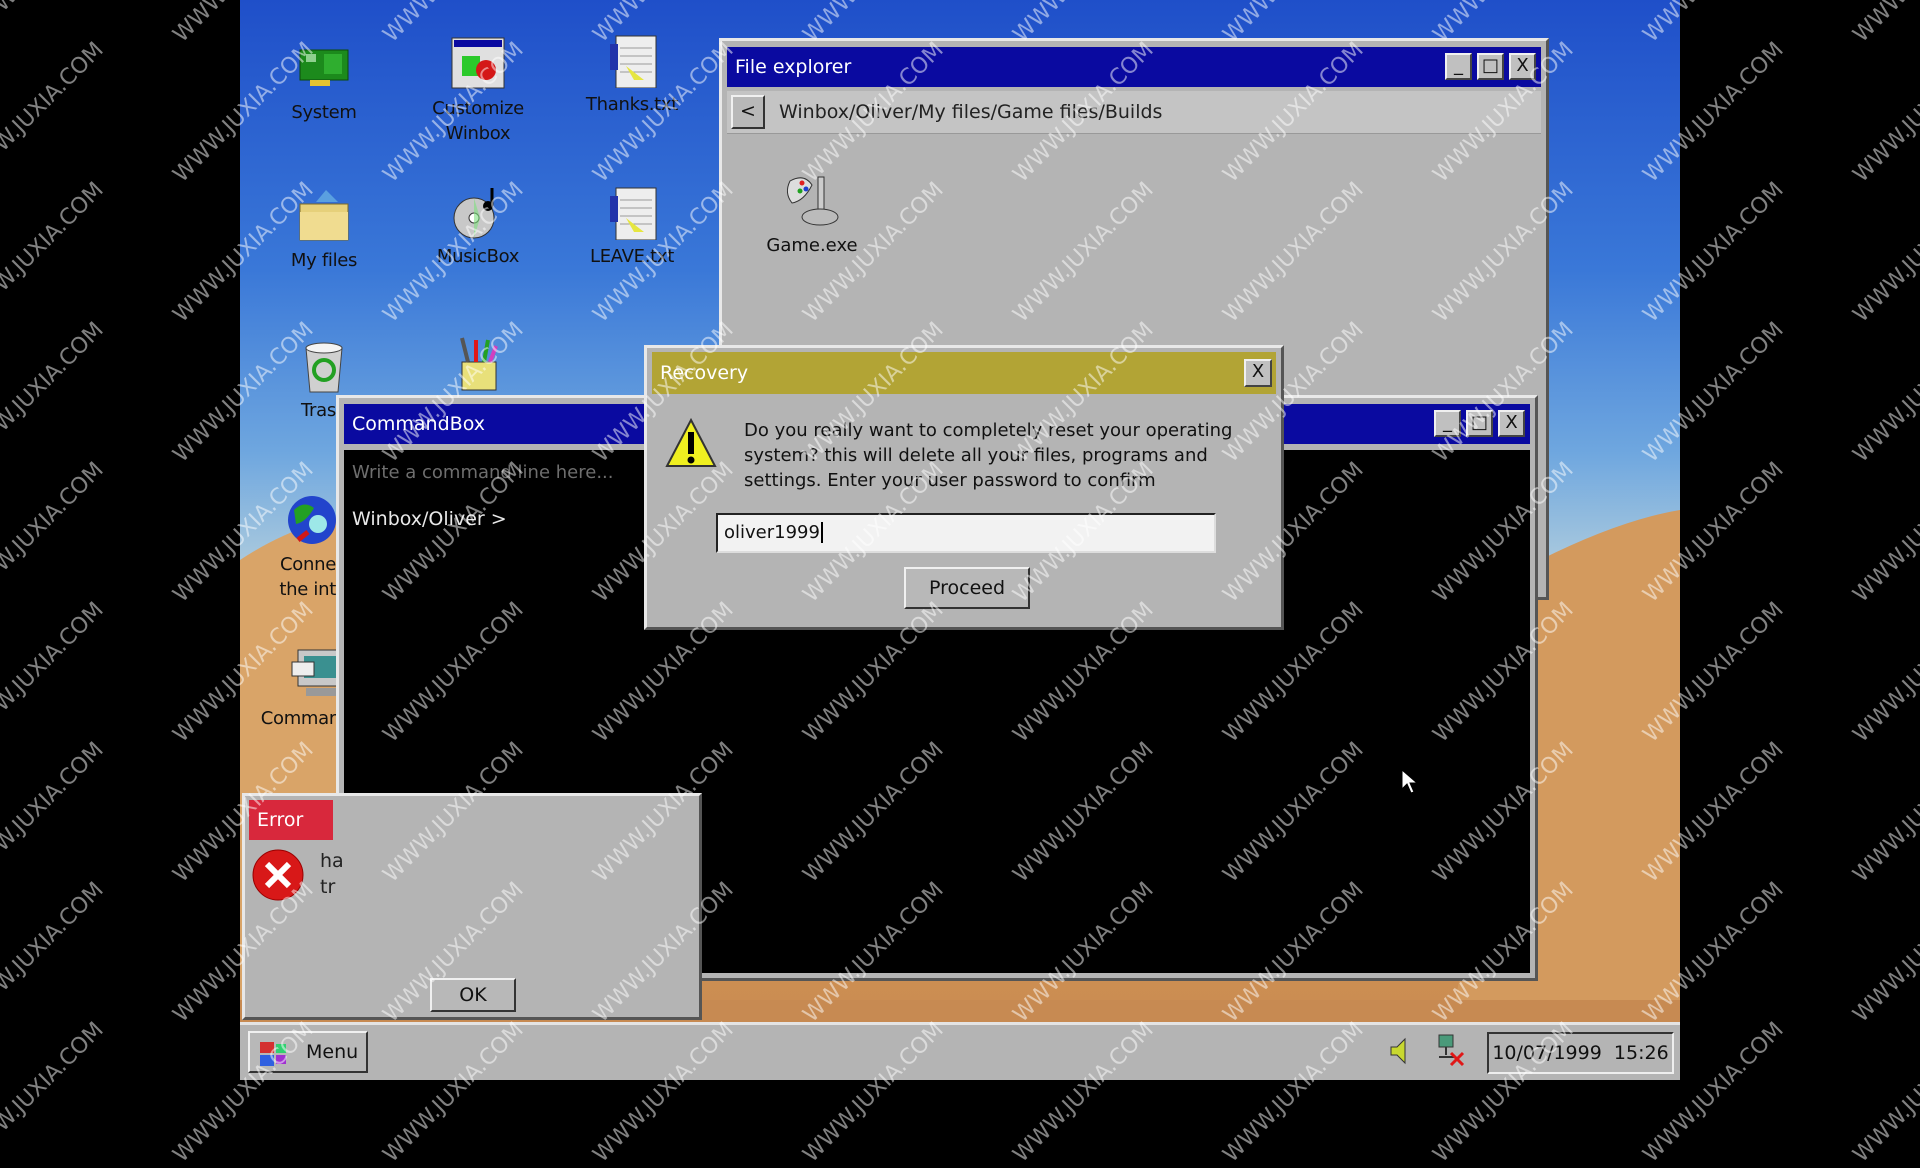  I want to click on desktop-icon-my-files: My files, so click(324, 230).